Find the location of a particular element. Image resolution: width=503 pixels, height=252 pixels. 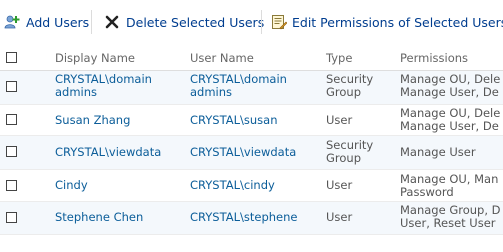

display-name-link: CRYSTAL\viewdata is located at coordinates (108, 152).